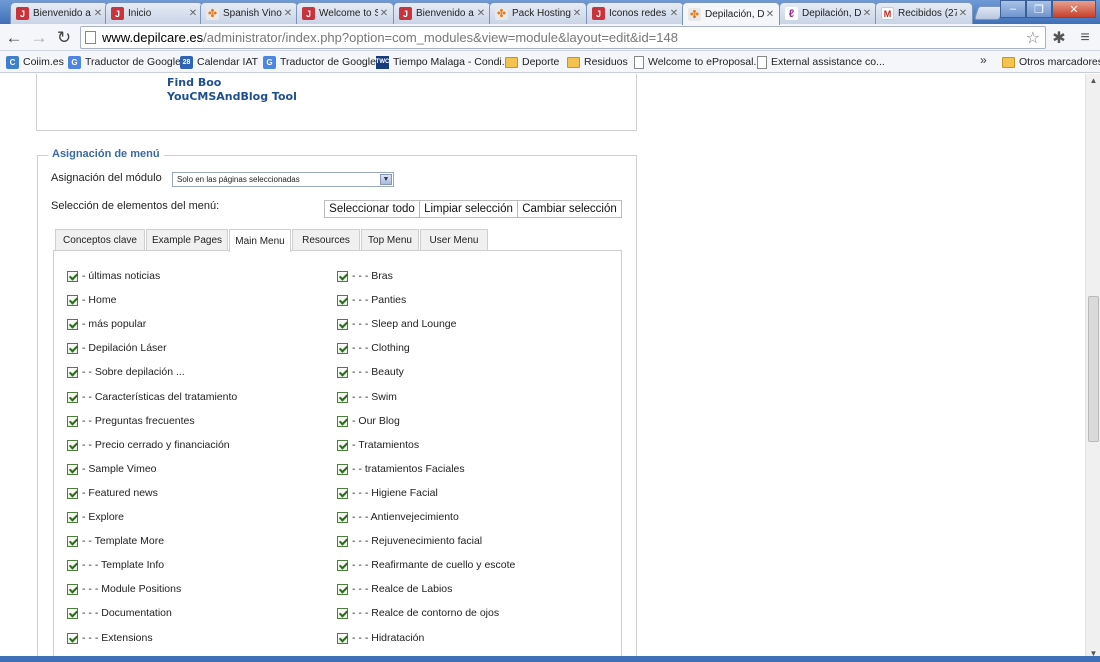  What do you see at coordinates (828, 13) in the screenshot?
I see `browser-tab-8: ℓ Depilación, D ✕` at bounding box center [828, 13].